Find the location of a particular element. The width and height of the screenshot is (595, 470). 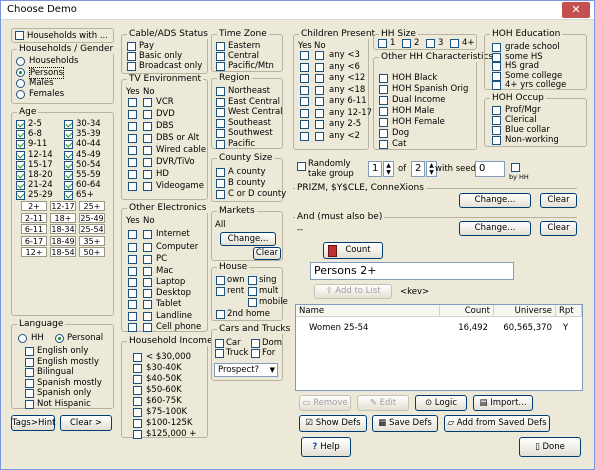

column-header-rpt: Rpt is located at coordinates (569, 311).